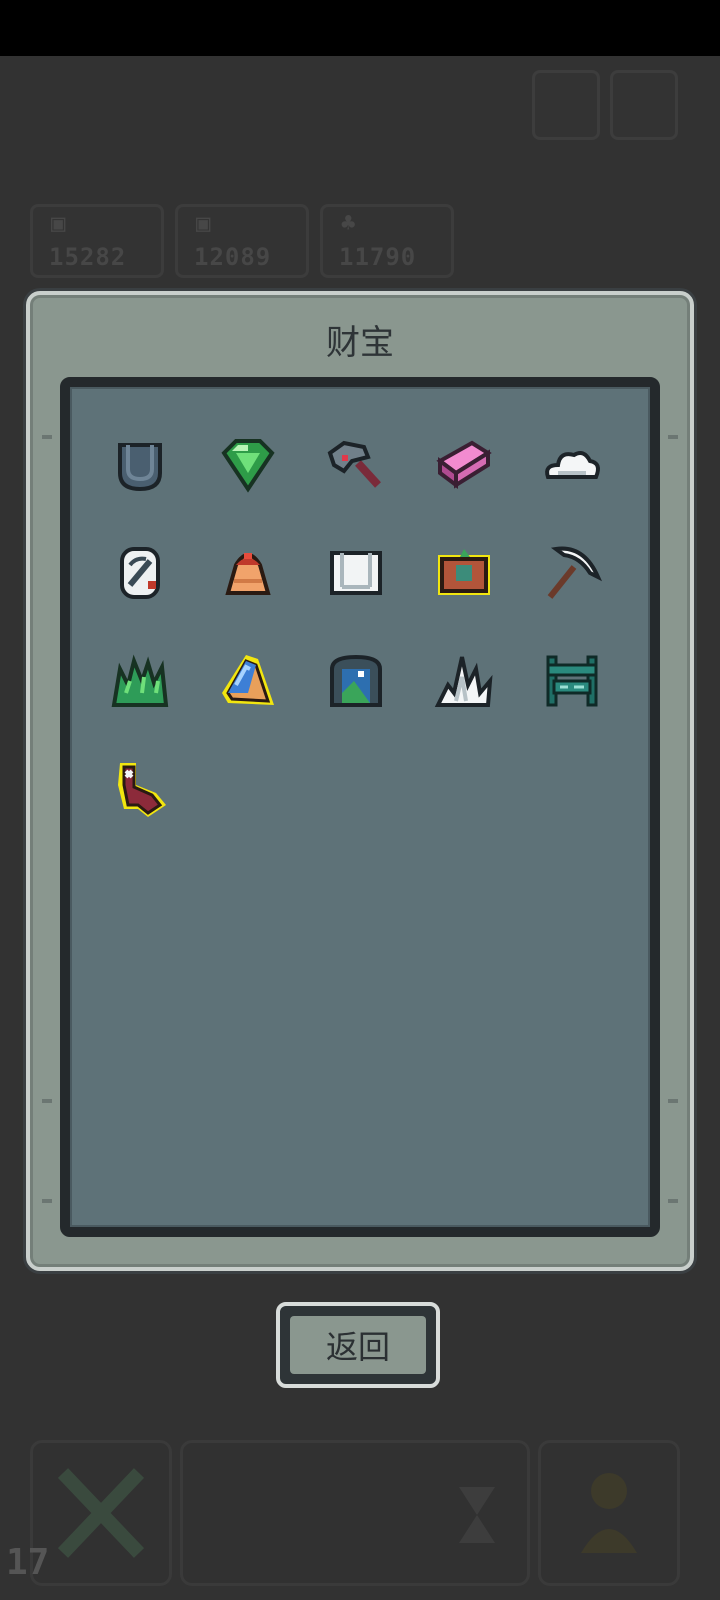 This screenshot has width=720, height=1600. I want to click on food-icon: ♣, so click(348, 223).